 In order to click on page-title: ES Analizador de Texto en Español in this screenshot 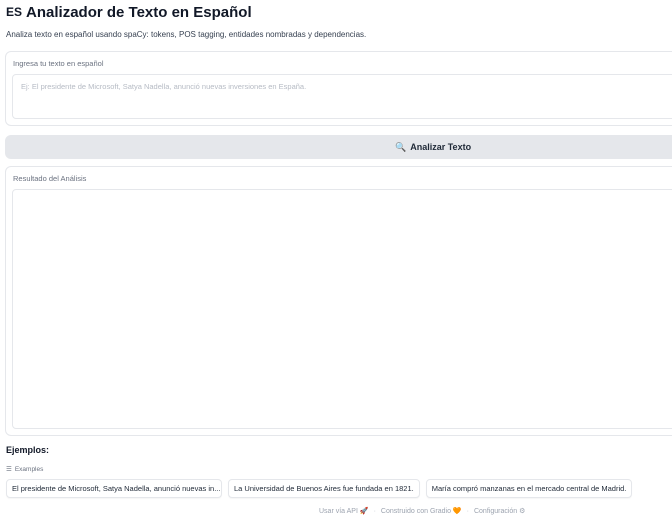, I will do `click(129, 12)`.